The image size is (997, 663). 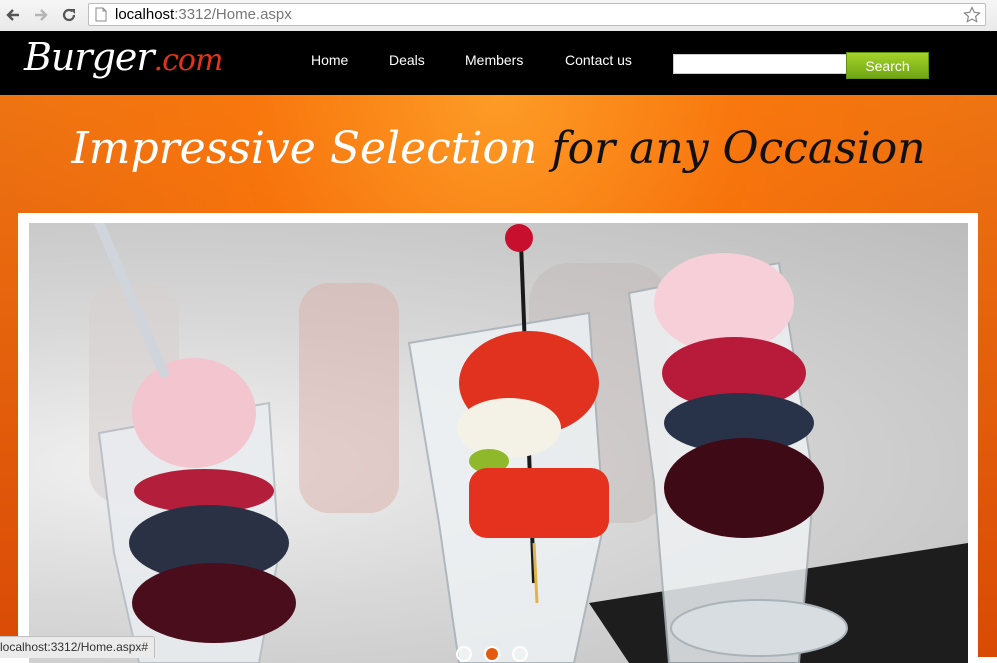 I want to click on tagline-dark: for any Occasion, so click(x=738, y=148).